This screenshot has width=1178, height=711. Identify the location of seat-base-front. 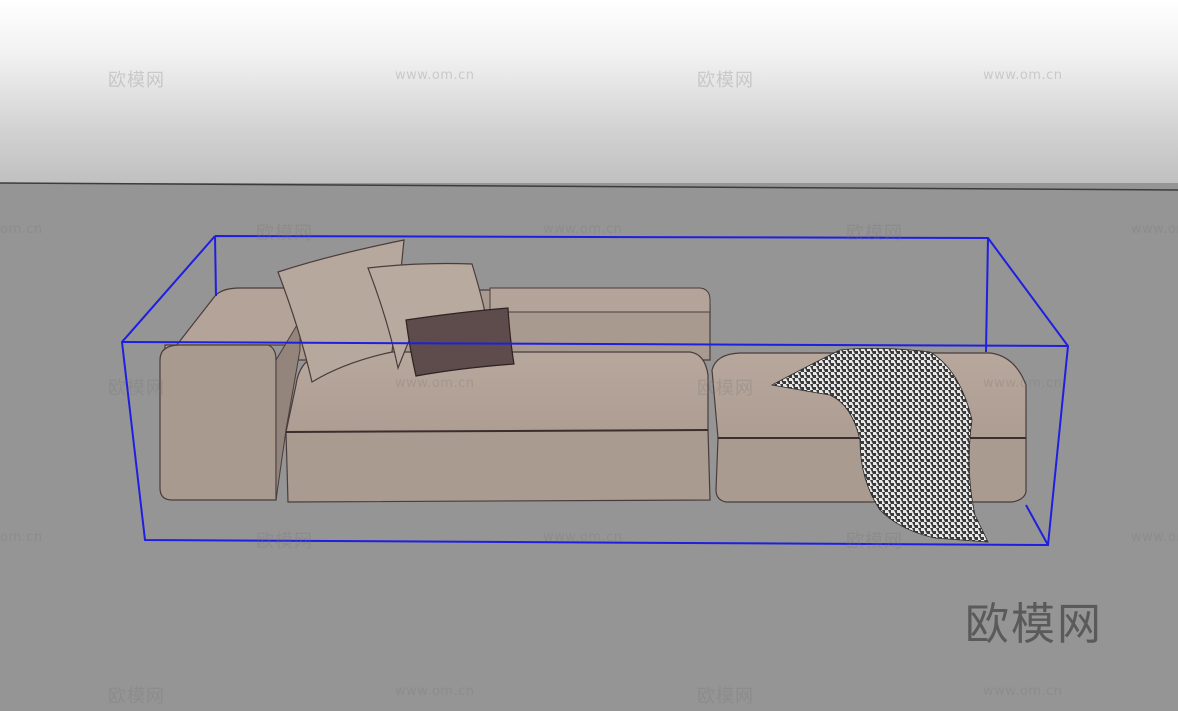
(498, 466).